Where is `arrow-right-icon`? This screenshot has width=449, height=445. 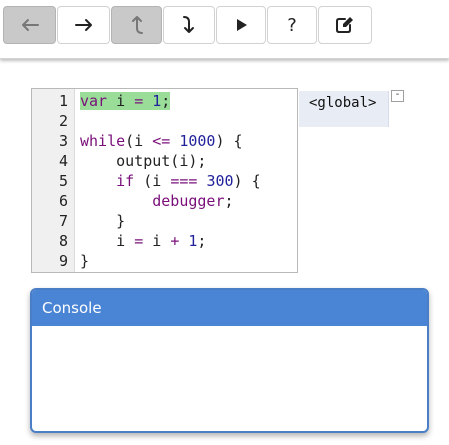 arrow-right-icon is located at coordinates (83, 25).